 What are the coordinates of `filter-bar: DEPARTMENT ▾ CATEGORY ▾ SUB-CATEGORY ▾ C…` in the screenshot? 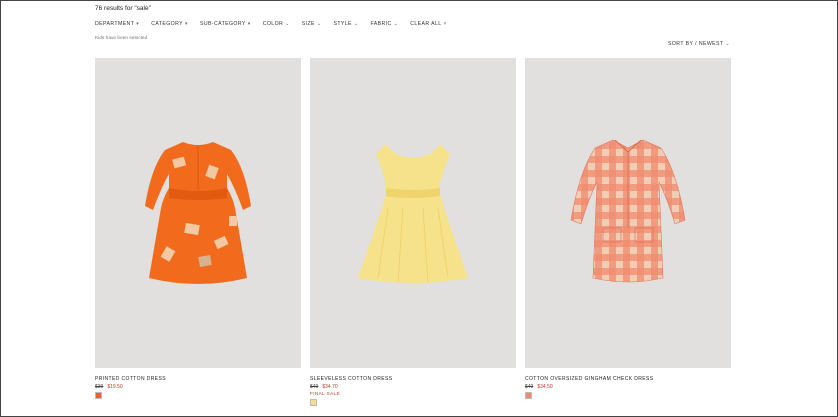 It's located at (277, 24).